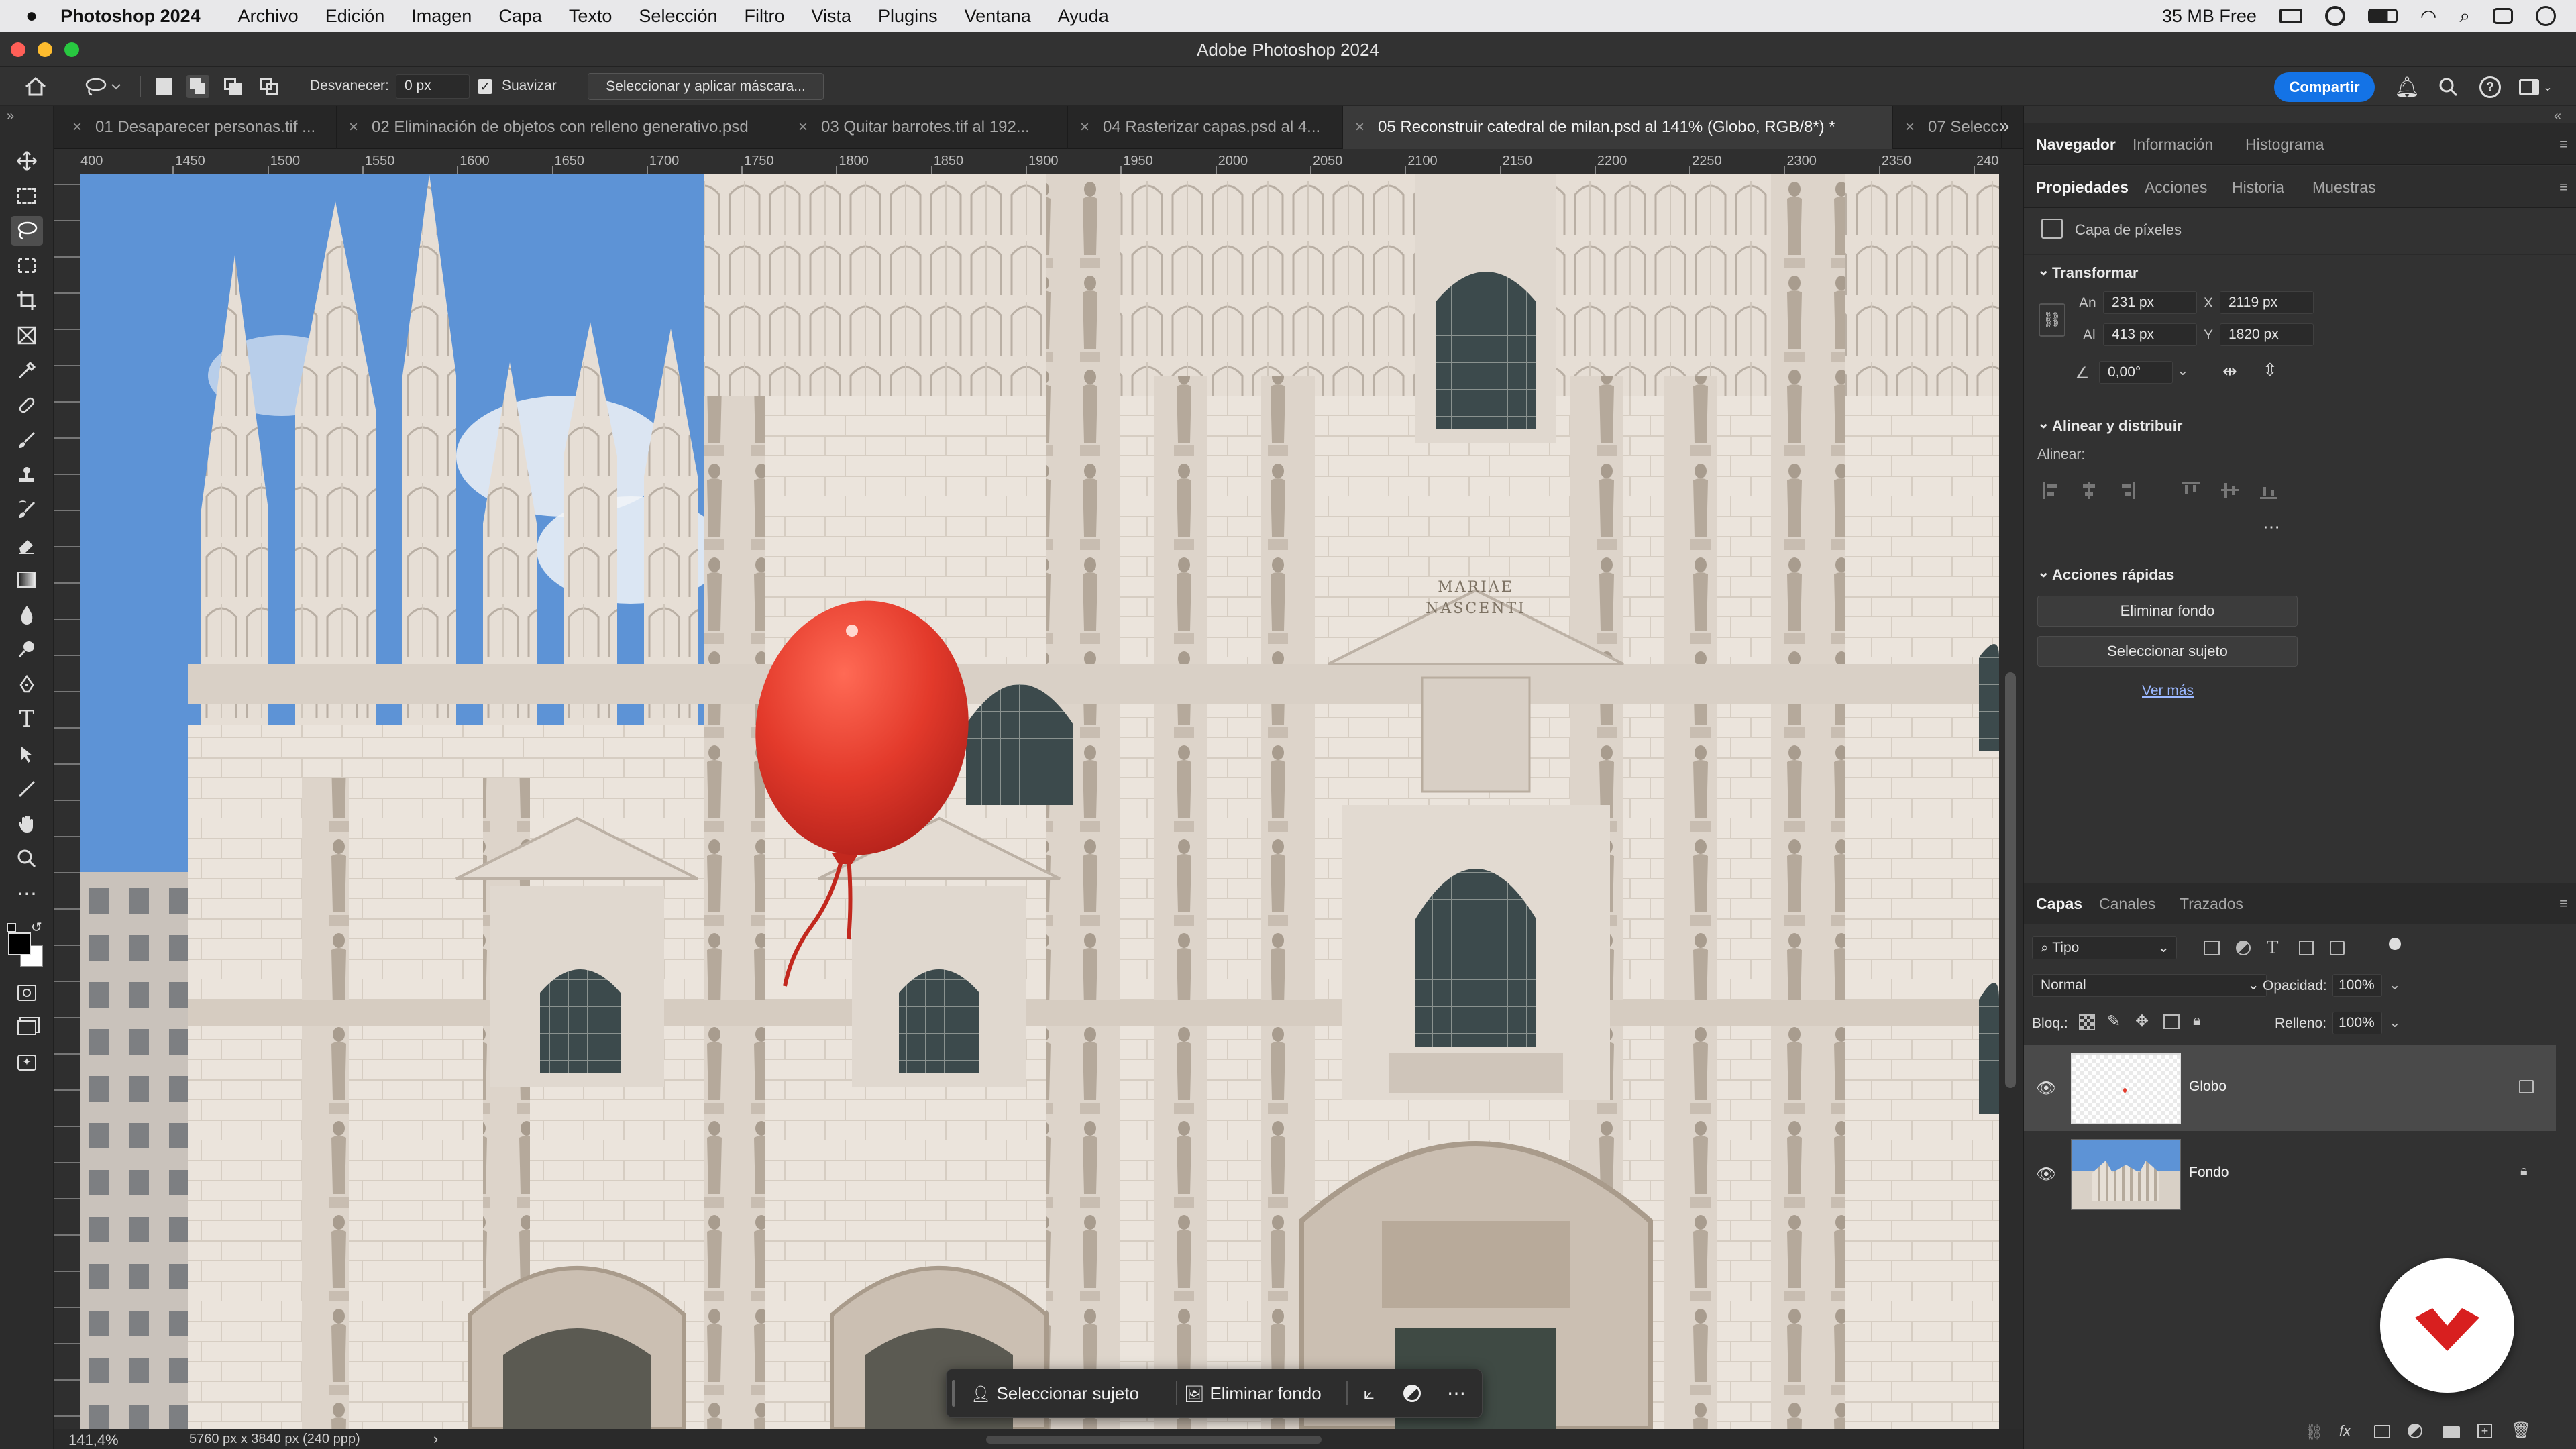  I want to click on more-tools-icon: ⋯, so click(27, 893).